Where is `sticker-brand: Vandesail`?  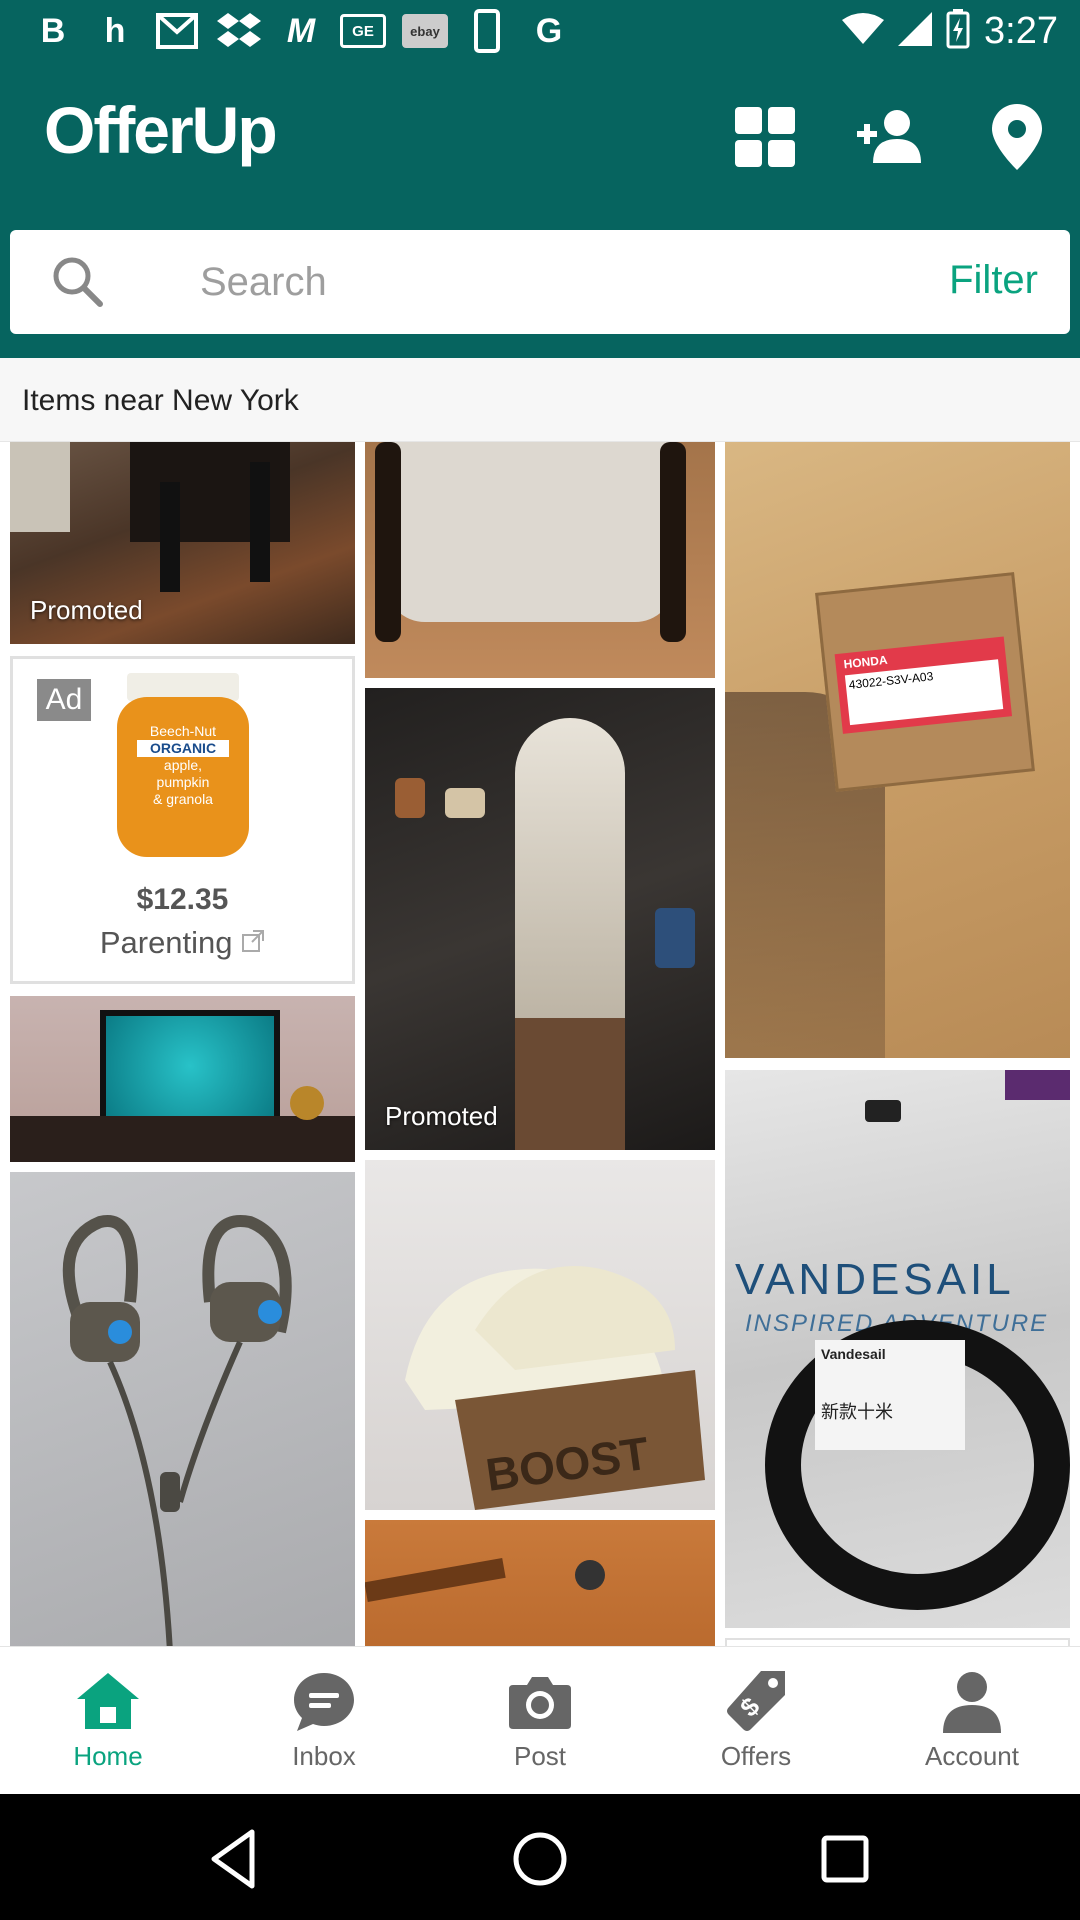 sticker-brand: Vandesail is located at coordinates (853, 1354).